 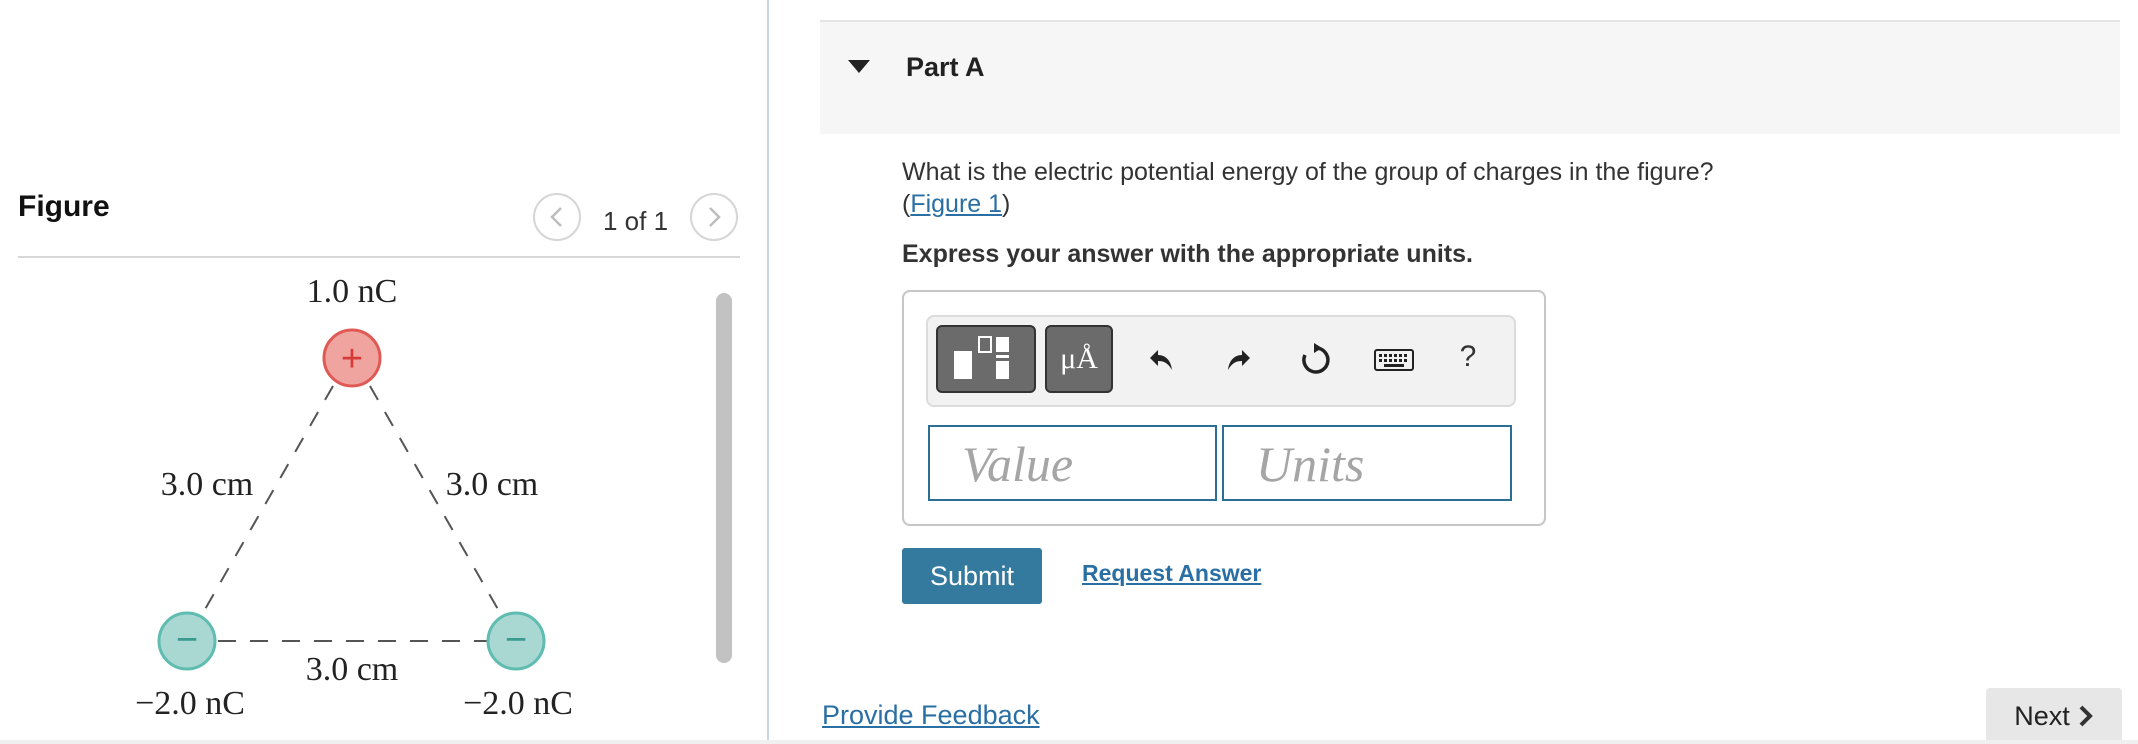 I want to click on provide-feedback-link: Provide Feedback, so click(x=931, y=715).